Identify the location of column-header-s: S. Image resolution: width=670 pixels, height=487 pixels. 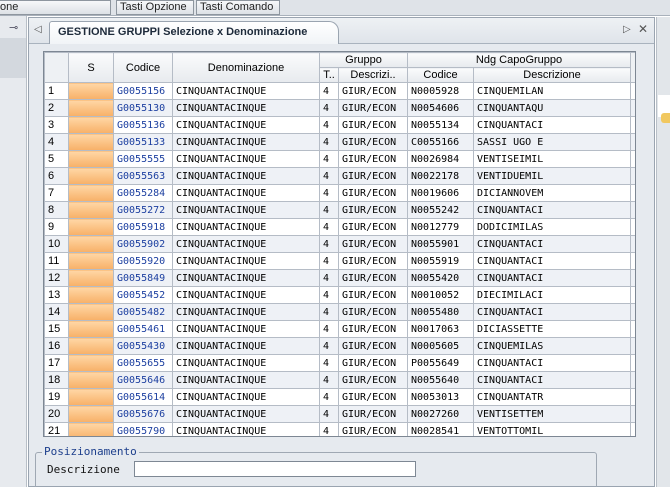
(91, 67).